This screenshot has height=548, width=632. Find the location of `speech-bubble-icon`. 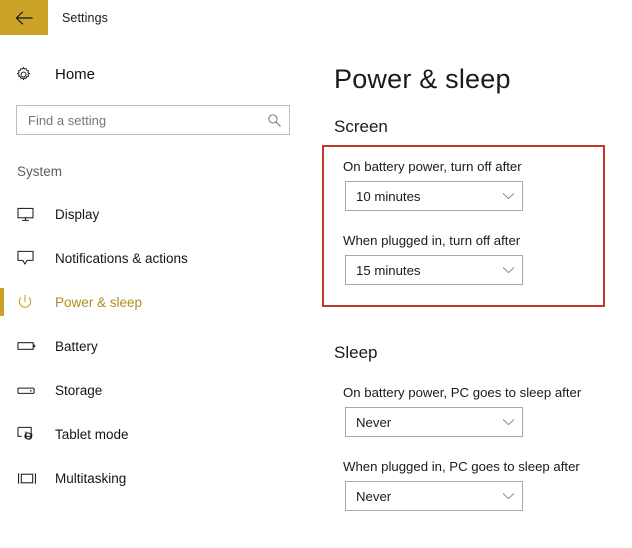

speech-bubble-icon is located at coordinates (29, 258).